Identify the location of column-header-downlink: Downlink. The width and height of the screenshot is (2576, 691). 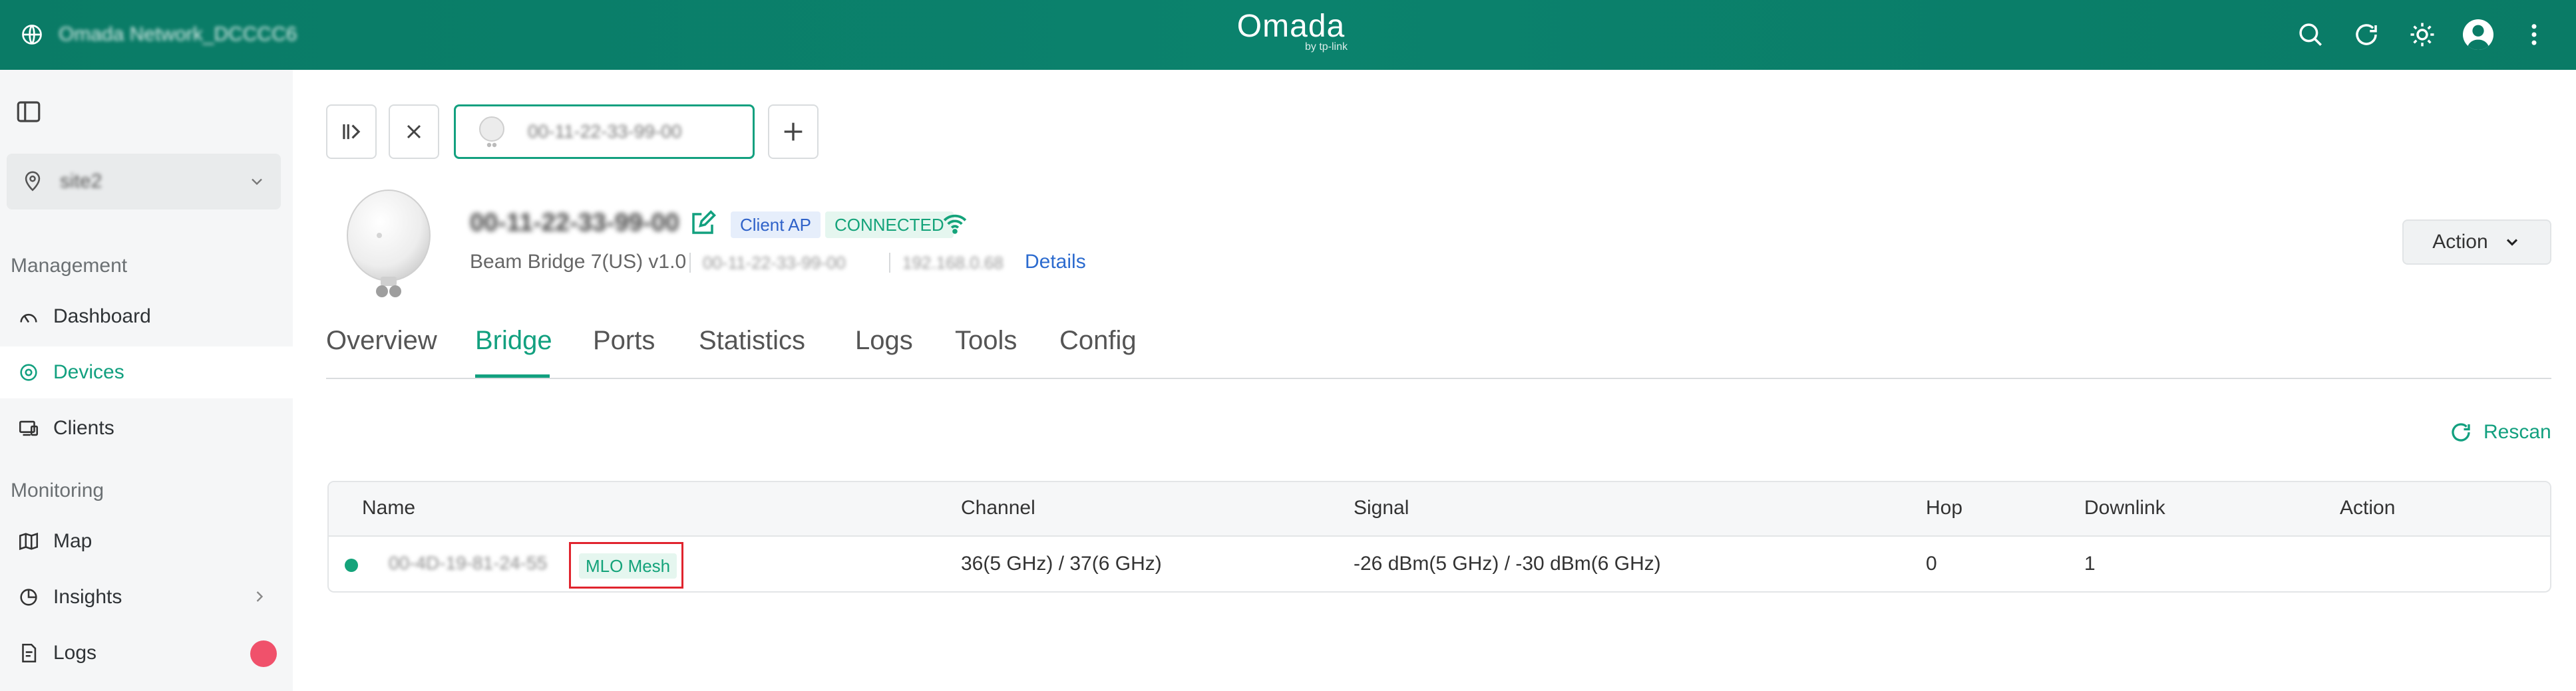
(2124, 508).